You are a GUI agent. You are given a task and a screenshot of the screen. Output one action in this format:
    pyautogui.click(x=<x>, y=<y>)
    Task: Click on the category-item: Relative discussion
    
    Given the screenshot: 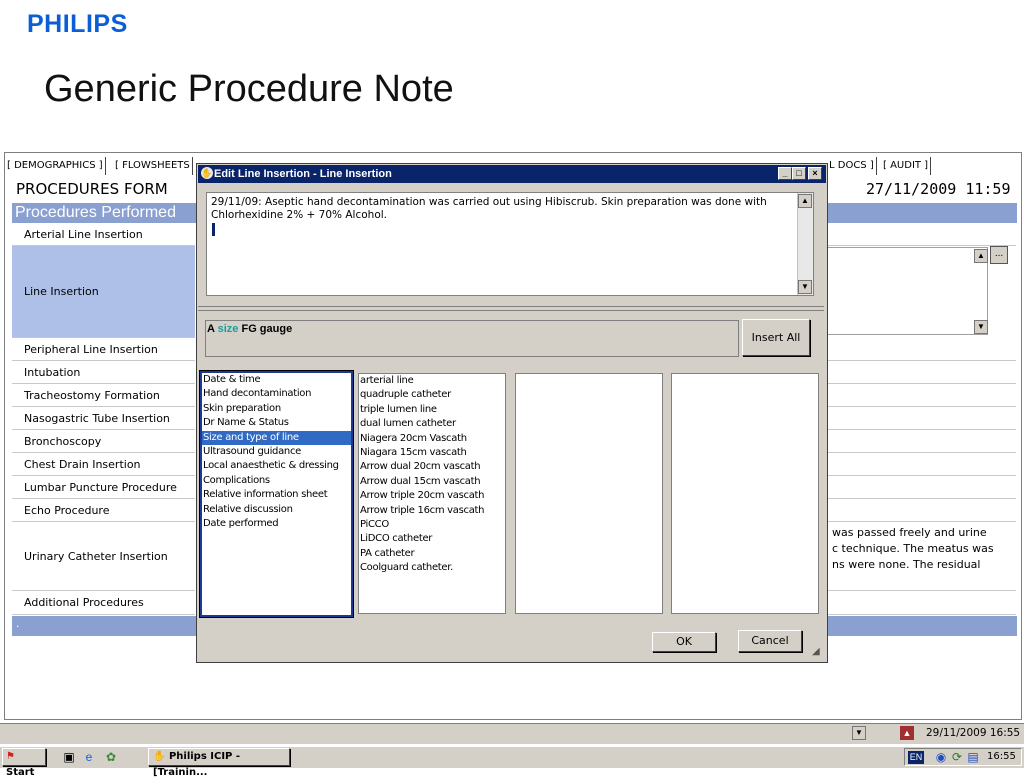 What is the action you would take?
    pyautogui.click(x=276, y=510)
    